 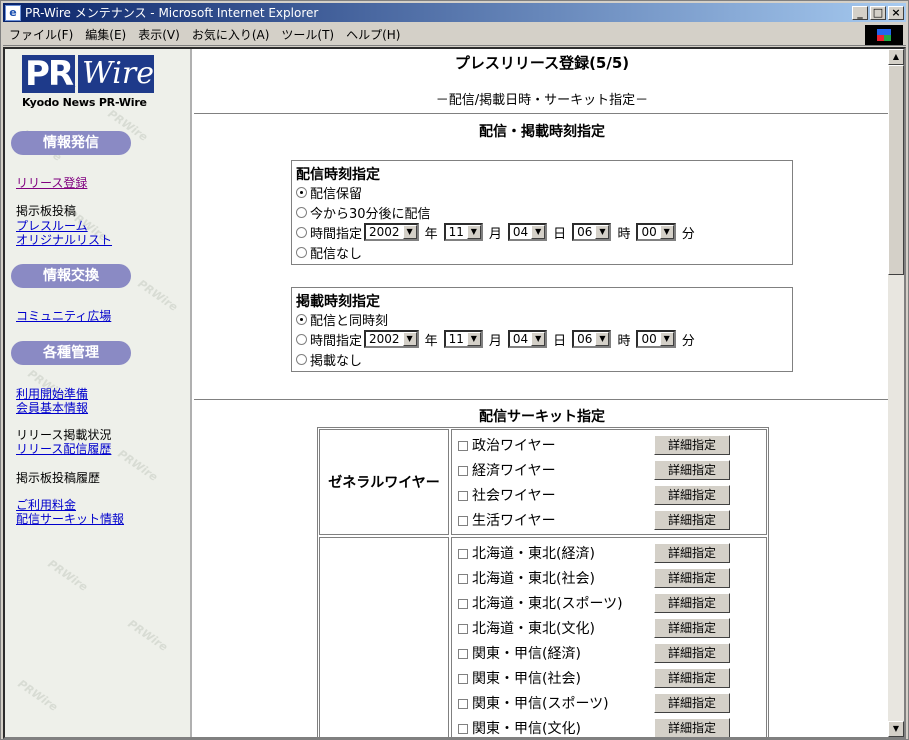 What do you see at coordinates (612, 469) in the screenshot?
I see `circuit-item: 経済ワイヤー 詳細指定` at bounding box center [612, 469].